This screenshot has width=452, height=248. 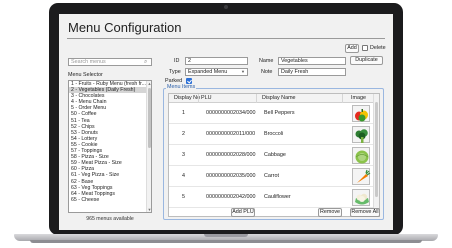 I want to click on list-item: 65 - Cheese, so click(x=108, y=200).